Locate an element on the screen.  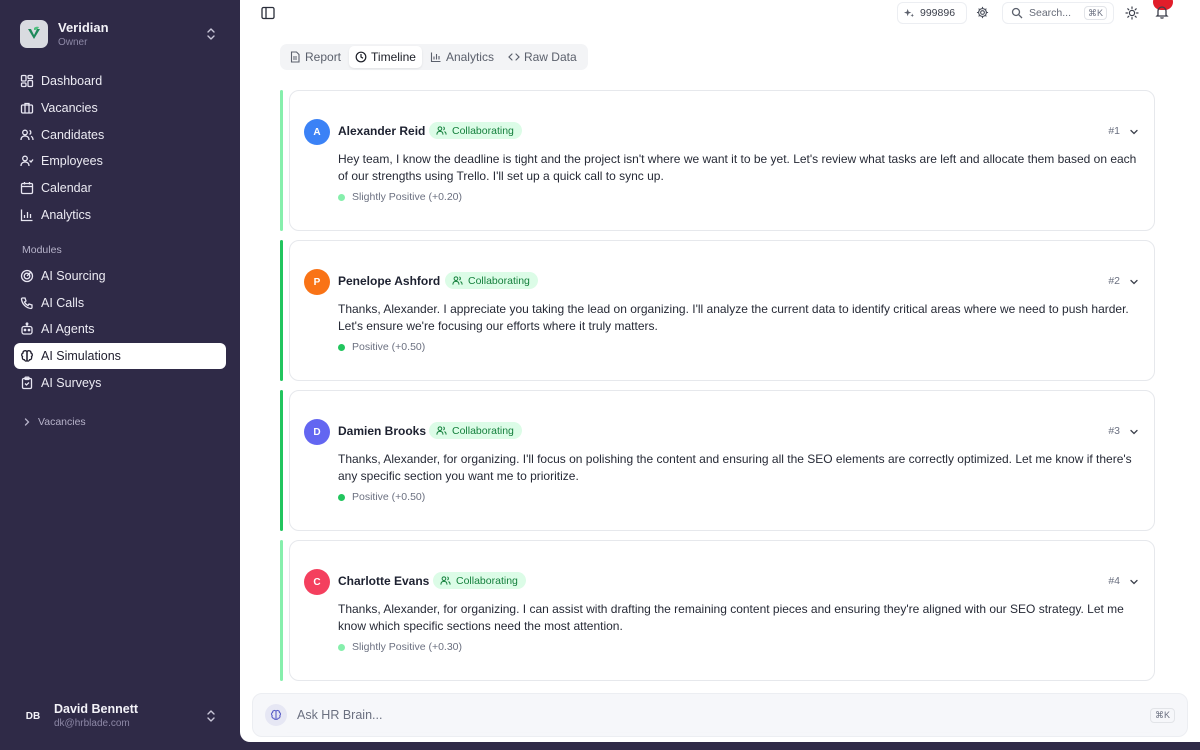
search-input: Search... ⌘K is located at coordinates (1058, 13).